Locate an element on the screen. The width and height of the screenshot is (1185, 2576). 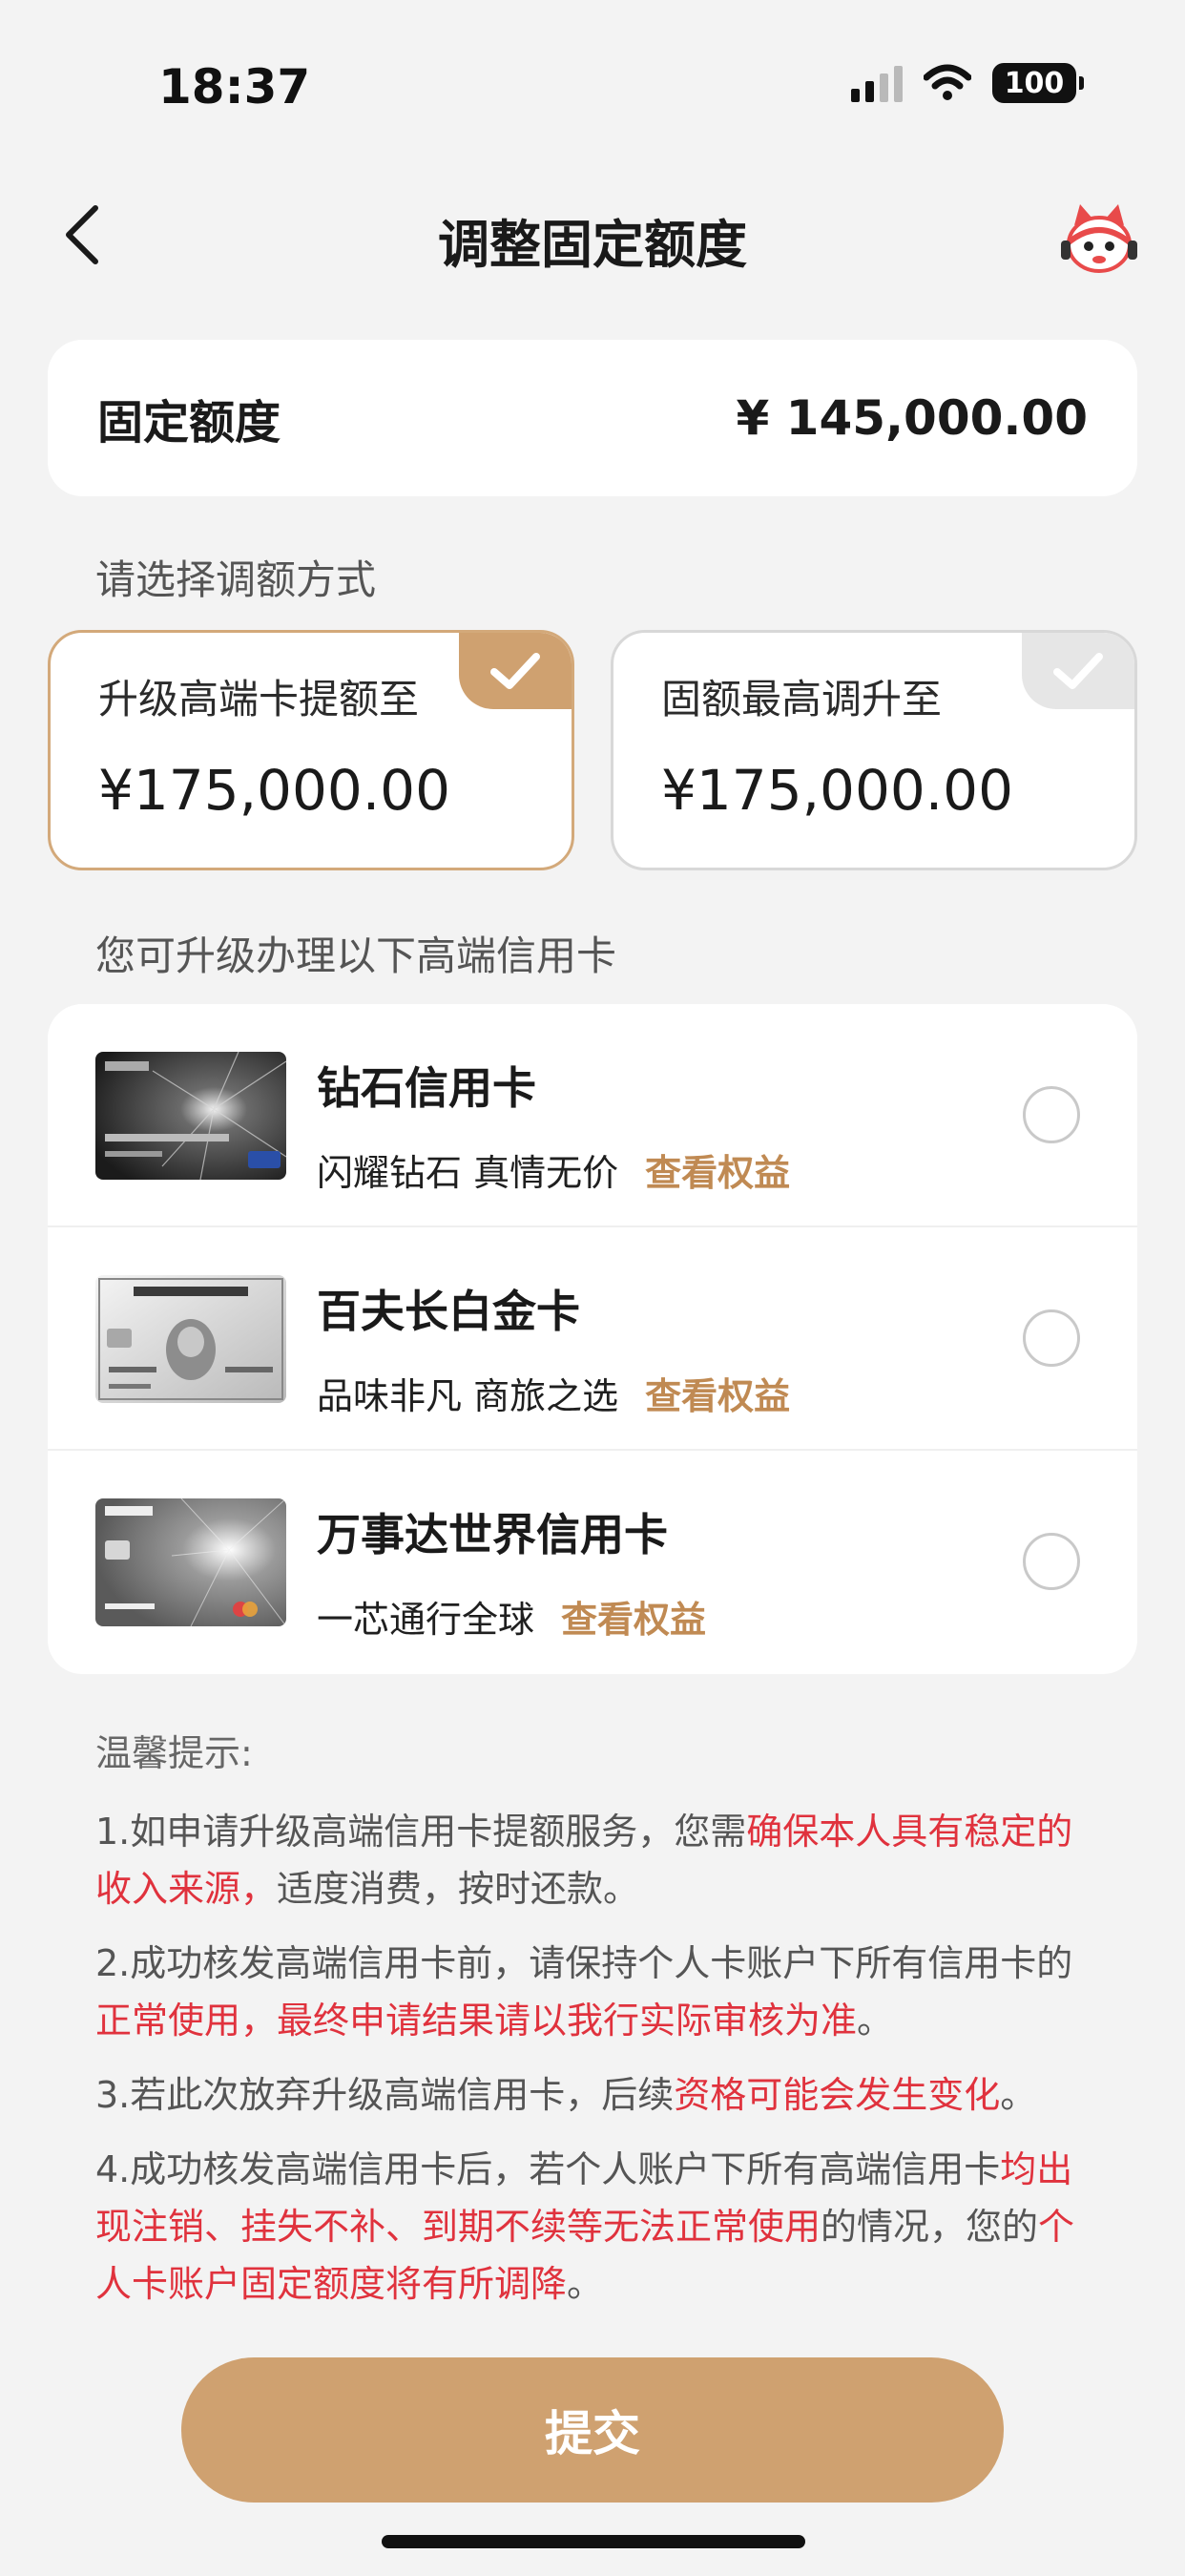
option-upgrade-card: 升级高端卡提额至 ¥175,000.00 is located at coordinates (311, 750).